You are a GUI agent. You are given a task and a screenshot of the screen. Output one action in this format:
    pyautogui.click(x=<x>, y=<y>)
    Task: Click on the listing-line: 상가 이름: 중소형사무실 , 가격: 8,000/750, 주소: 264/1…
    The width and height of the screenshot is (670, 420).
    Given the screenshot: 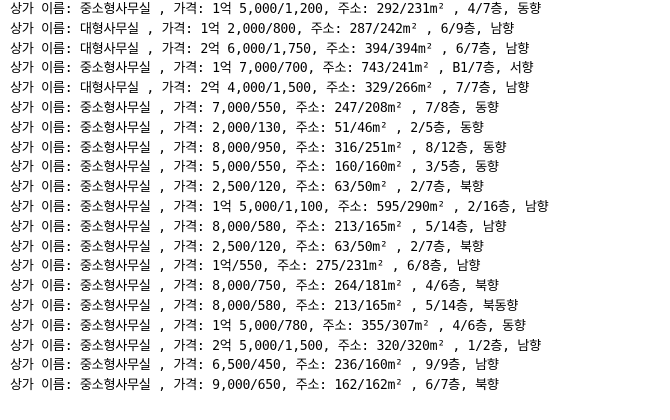 What is the action you would take?
    pyautogui.click(x=254, y=287)
    